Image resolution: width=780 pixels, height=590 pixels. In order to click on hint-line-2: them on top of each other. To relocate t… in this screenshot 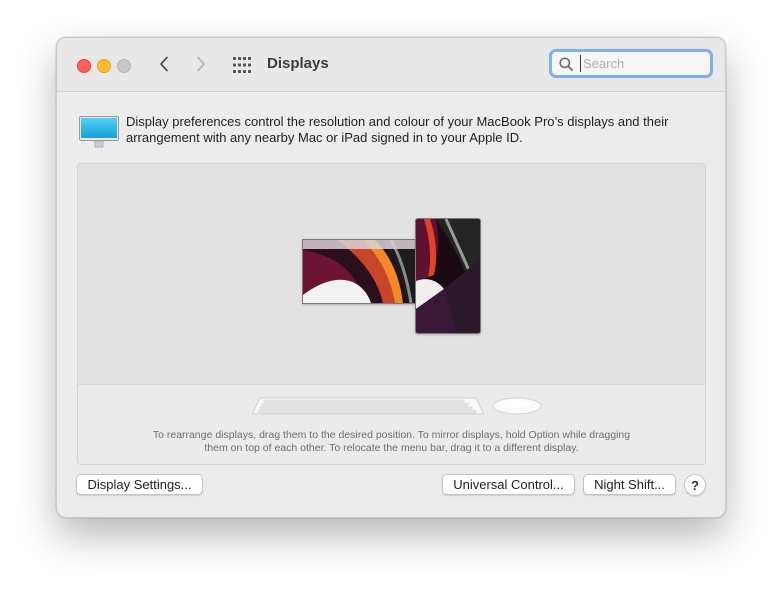, I will do `click(391, 448)`.